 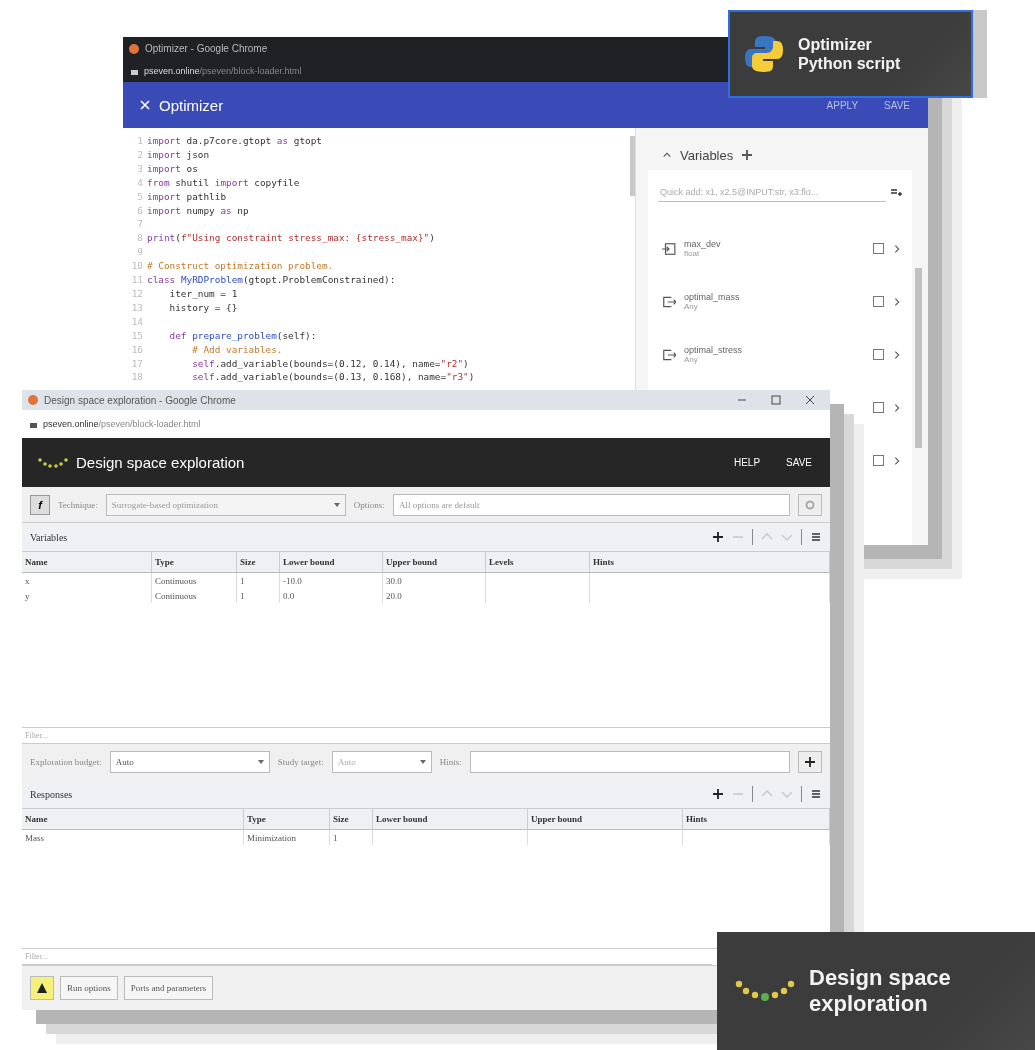 What do you see at coordinates (330, 363) in the screenshot?
I see `code-line: self.add_variable(bounds=(0.12, 0.14), name="r2")` at bounding box center [330, 363].